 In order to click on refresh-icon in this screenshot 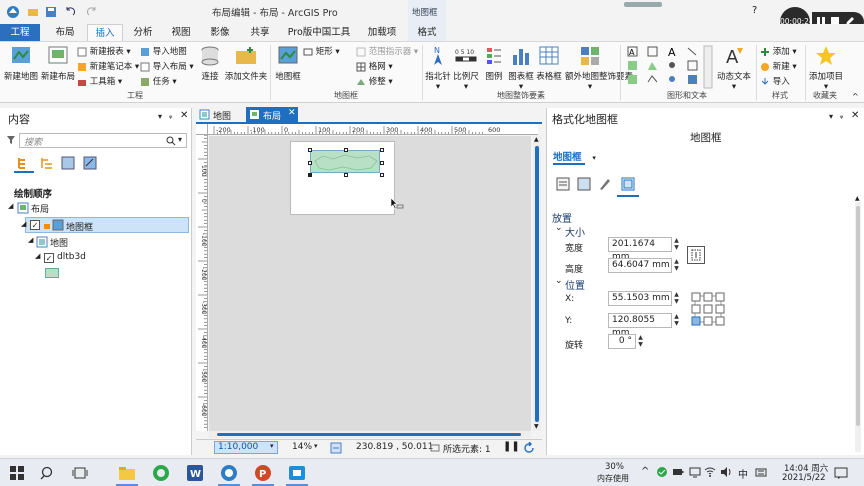, I will do `click(529, 448)`.